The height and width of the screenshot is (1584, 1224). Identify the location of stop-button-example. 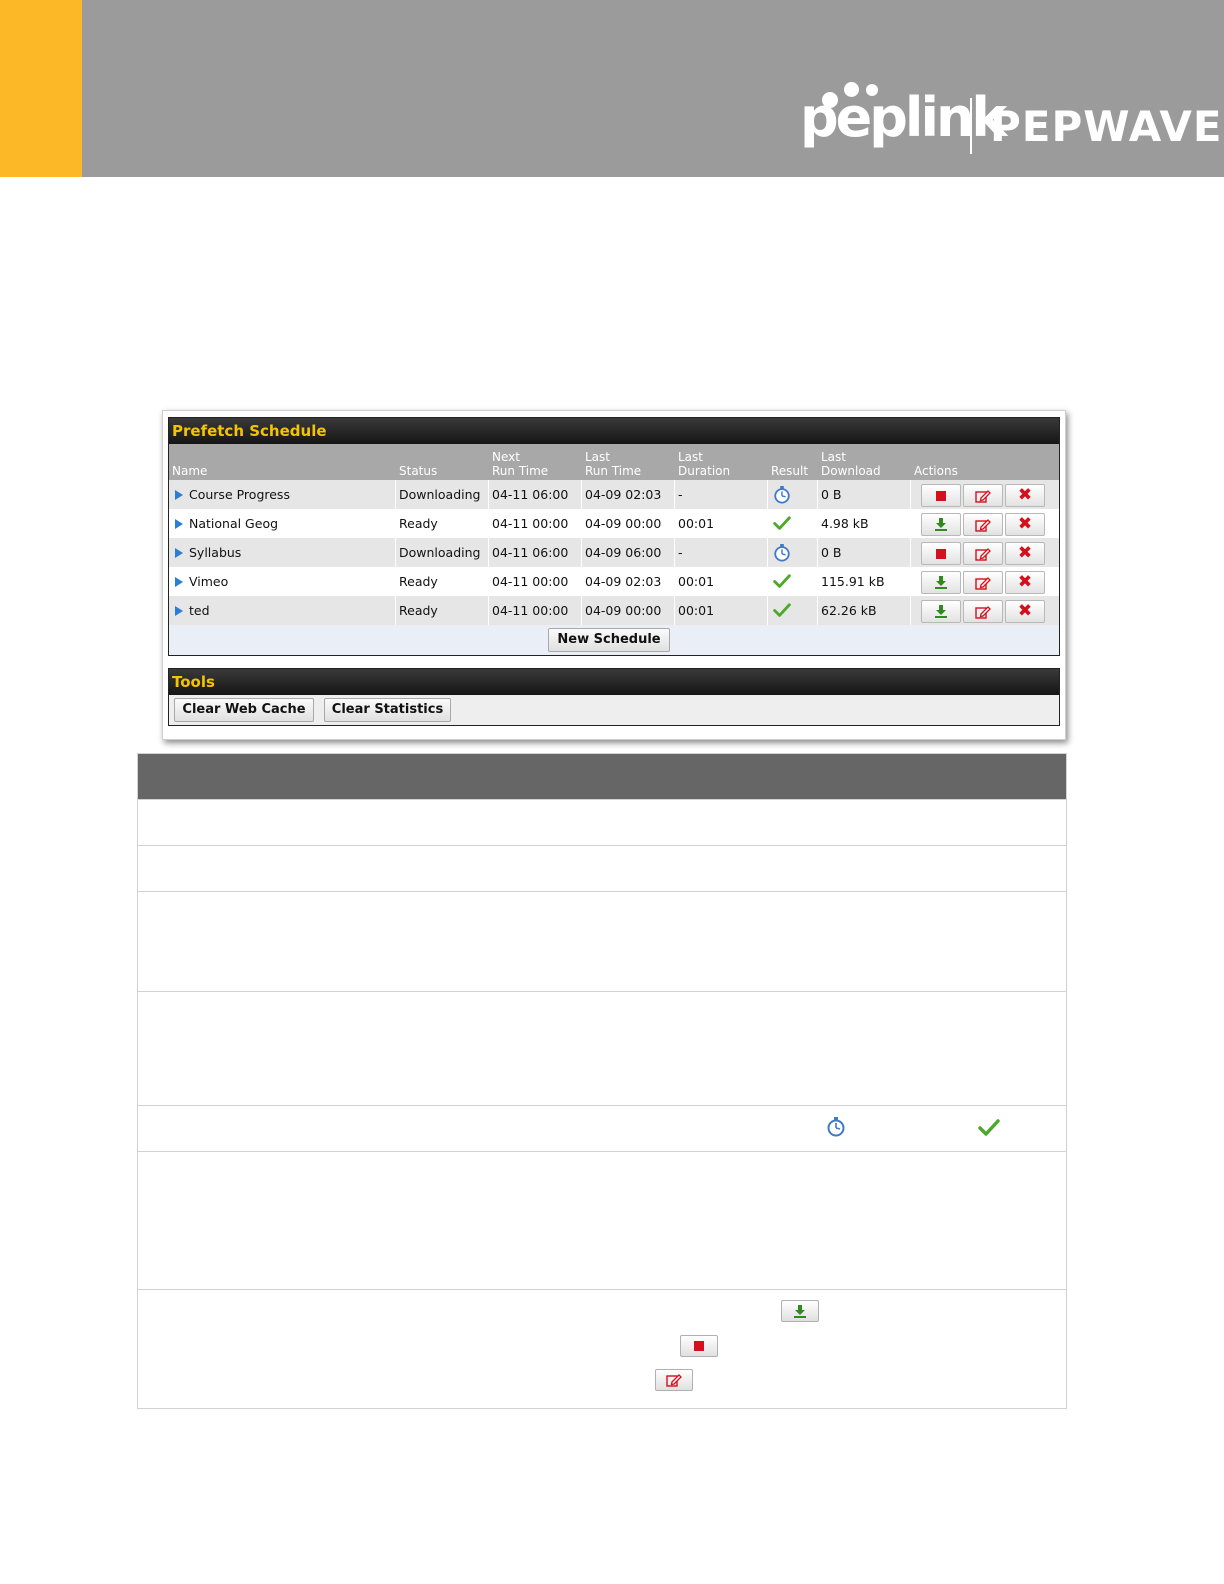
(699, 1346).